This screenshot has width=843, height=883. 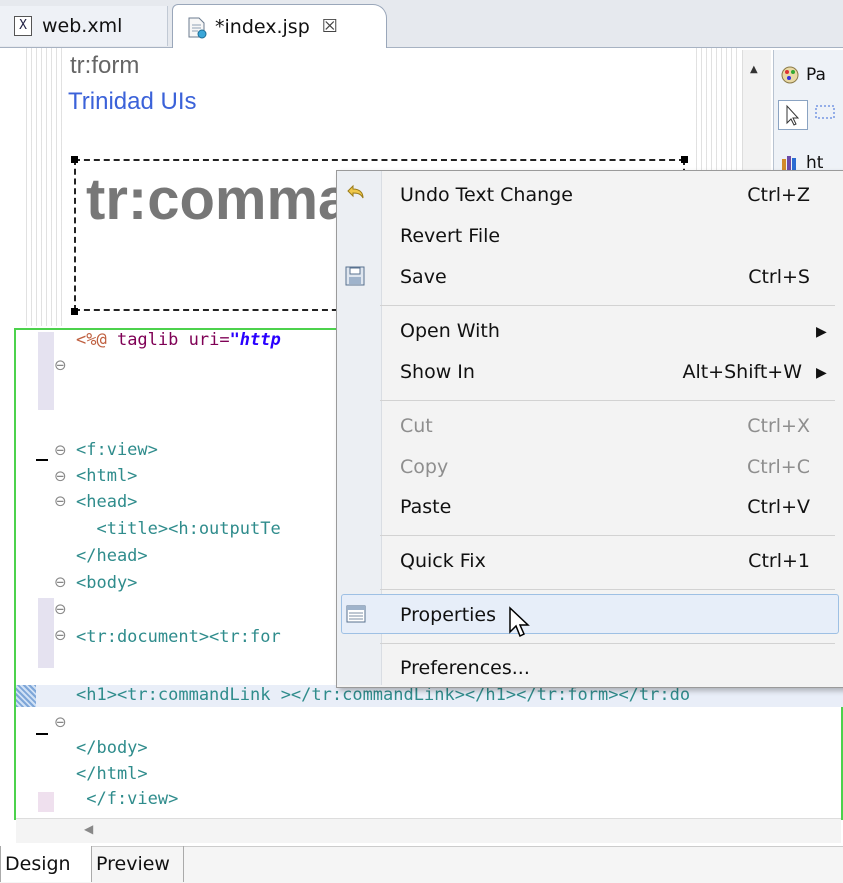 What do you see at coordinates (42, 187) in the screenshot?
I see `design-left-ruler` at bounding box center [42, 187].